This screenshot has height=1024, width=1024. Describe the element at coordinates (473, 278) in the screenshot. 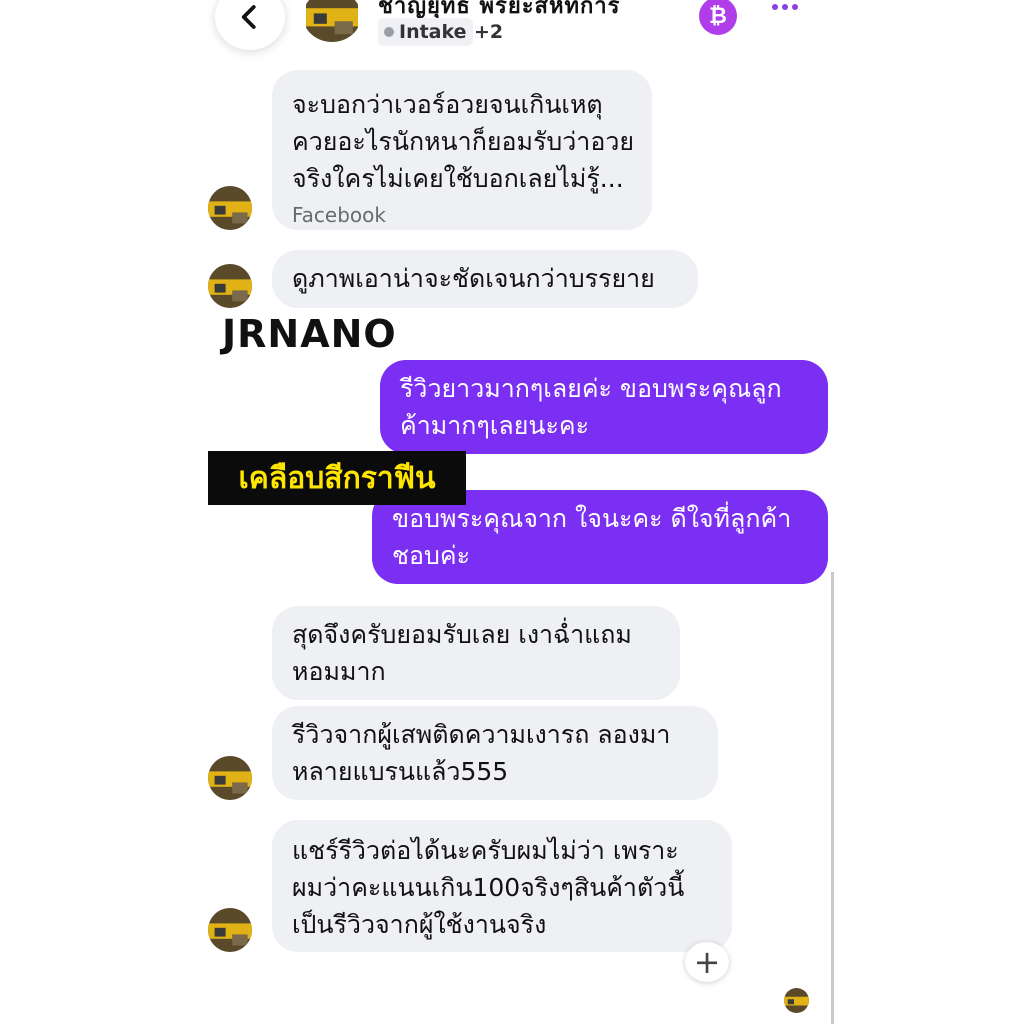

I see `message-line: ดูภาพเอาน่าจะชัดเจนกว่าบรรยาย` at that location.